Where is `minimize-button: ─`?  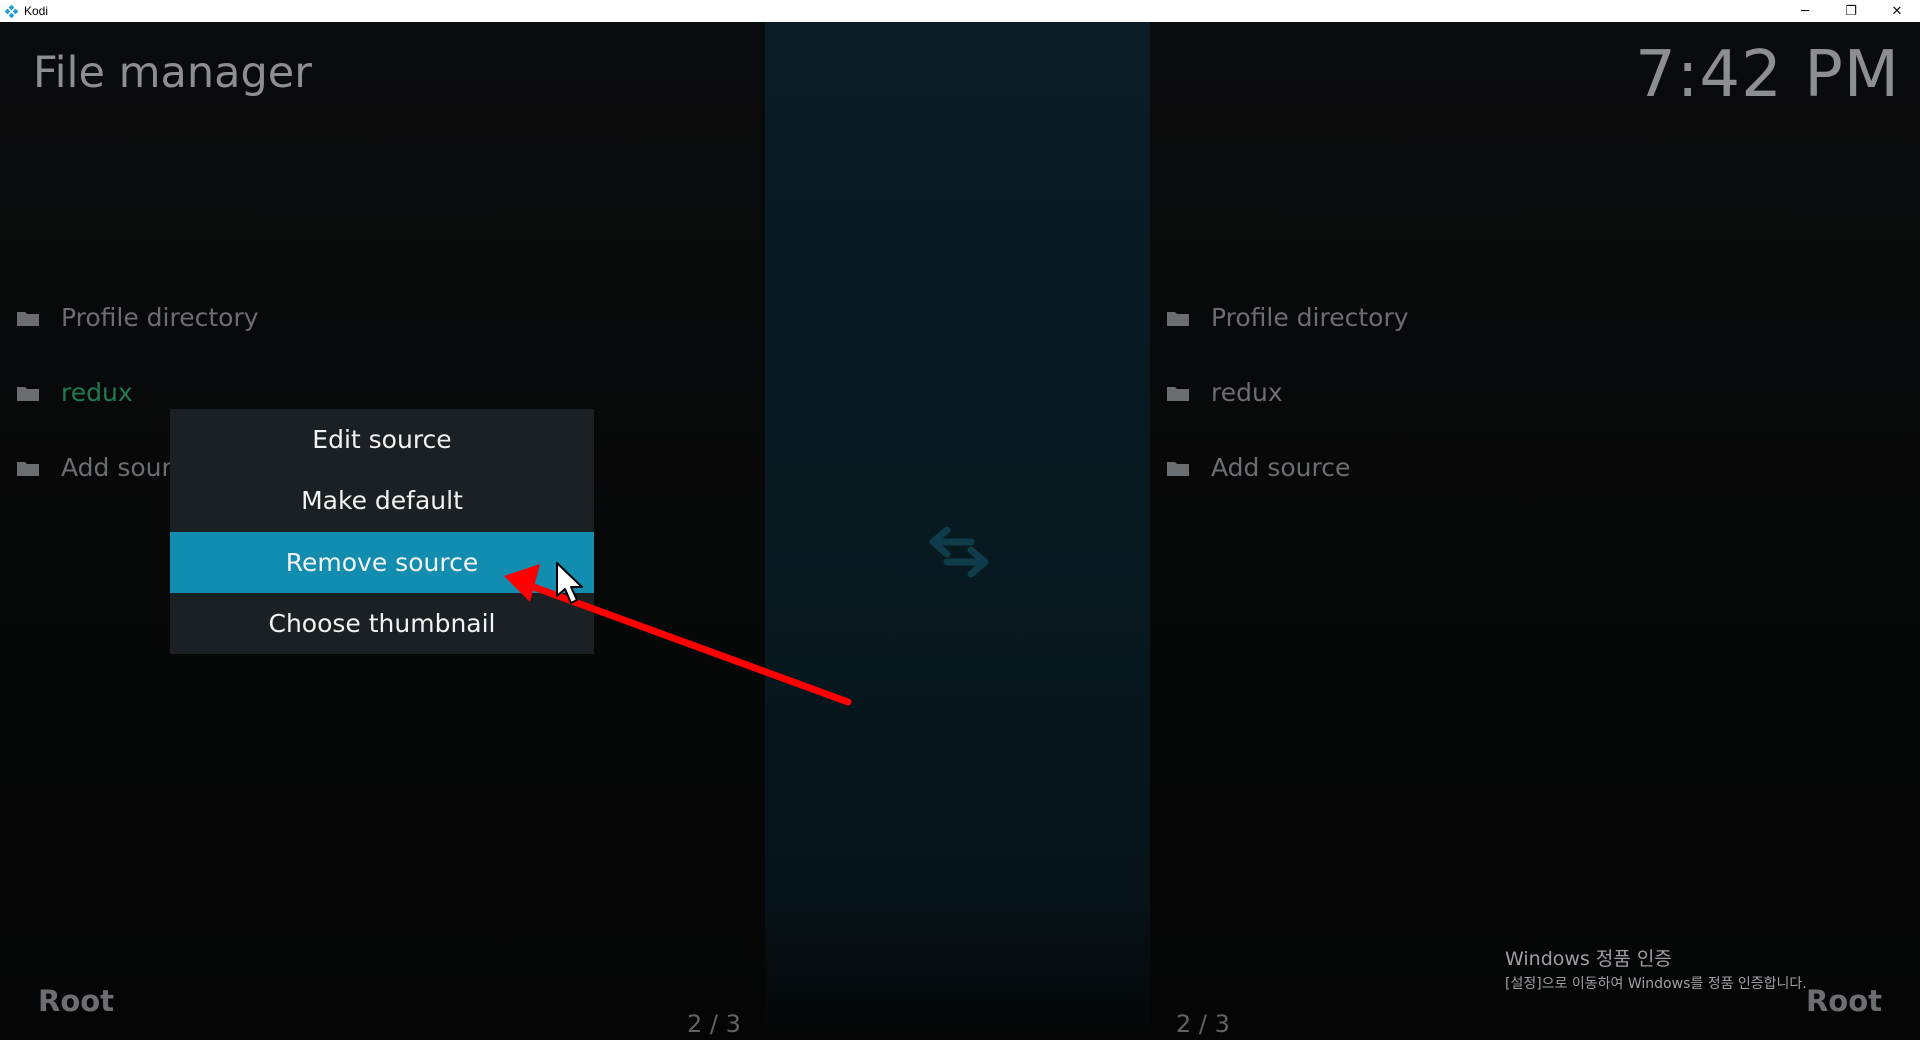
minimize-button: ─ is located at coordinates (1805, 11).